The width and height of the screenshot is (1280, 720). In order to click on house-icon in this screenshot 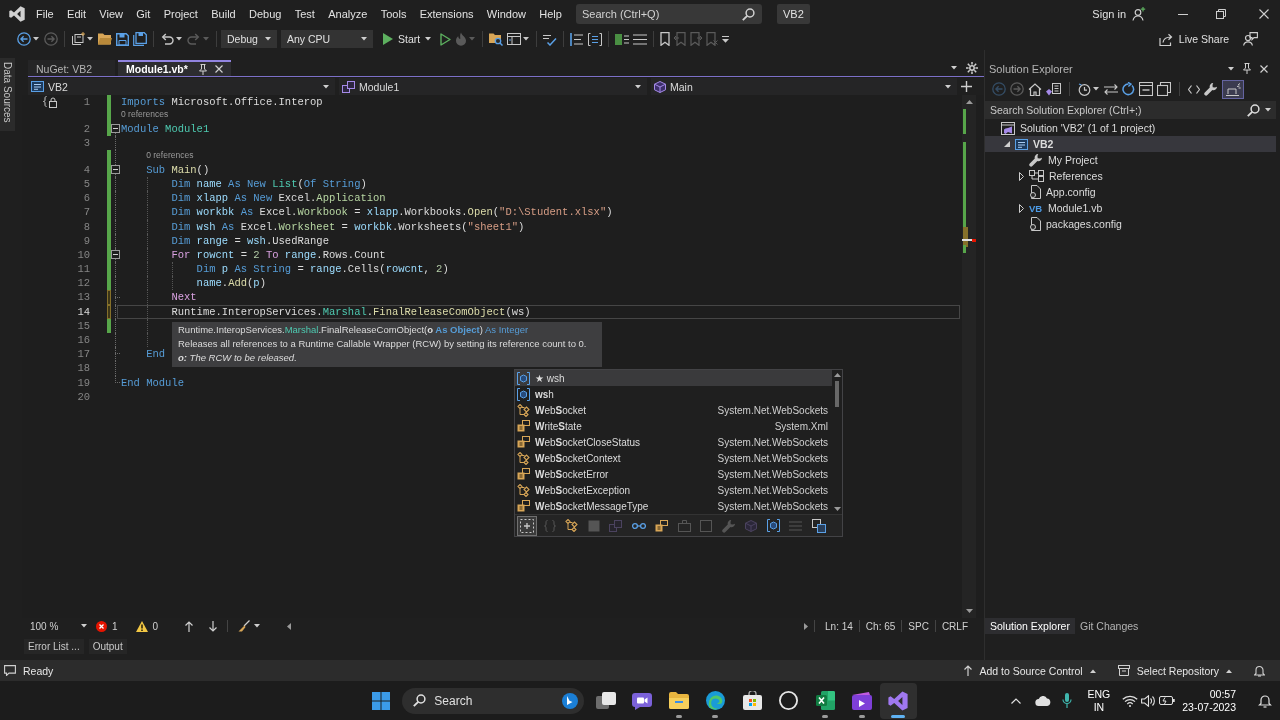, I will do `click(1035, 89)`.